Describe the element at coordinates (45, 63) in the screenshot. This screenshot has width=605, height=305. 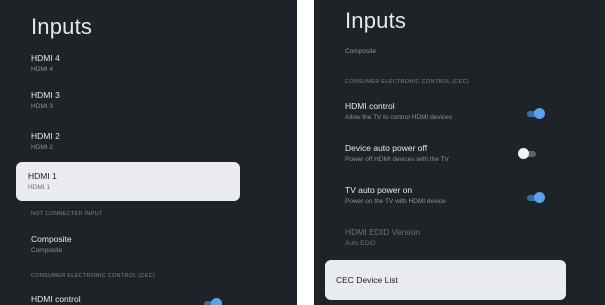
I see `input-item-hdmi-4: HDMI 4 HDMI 4` at that location.